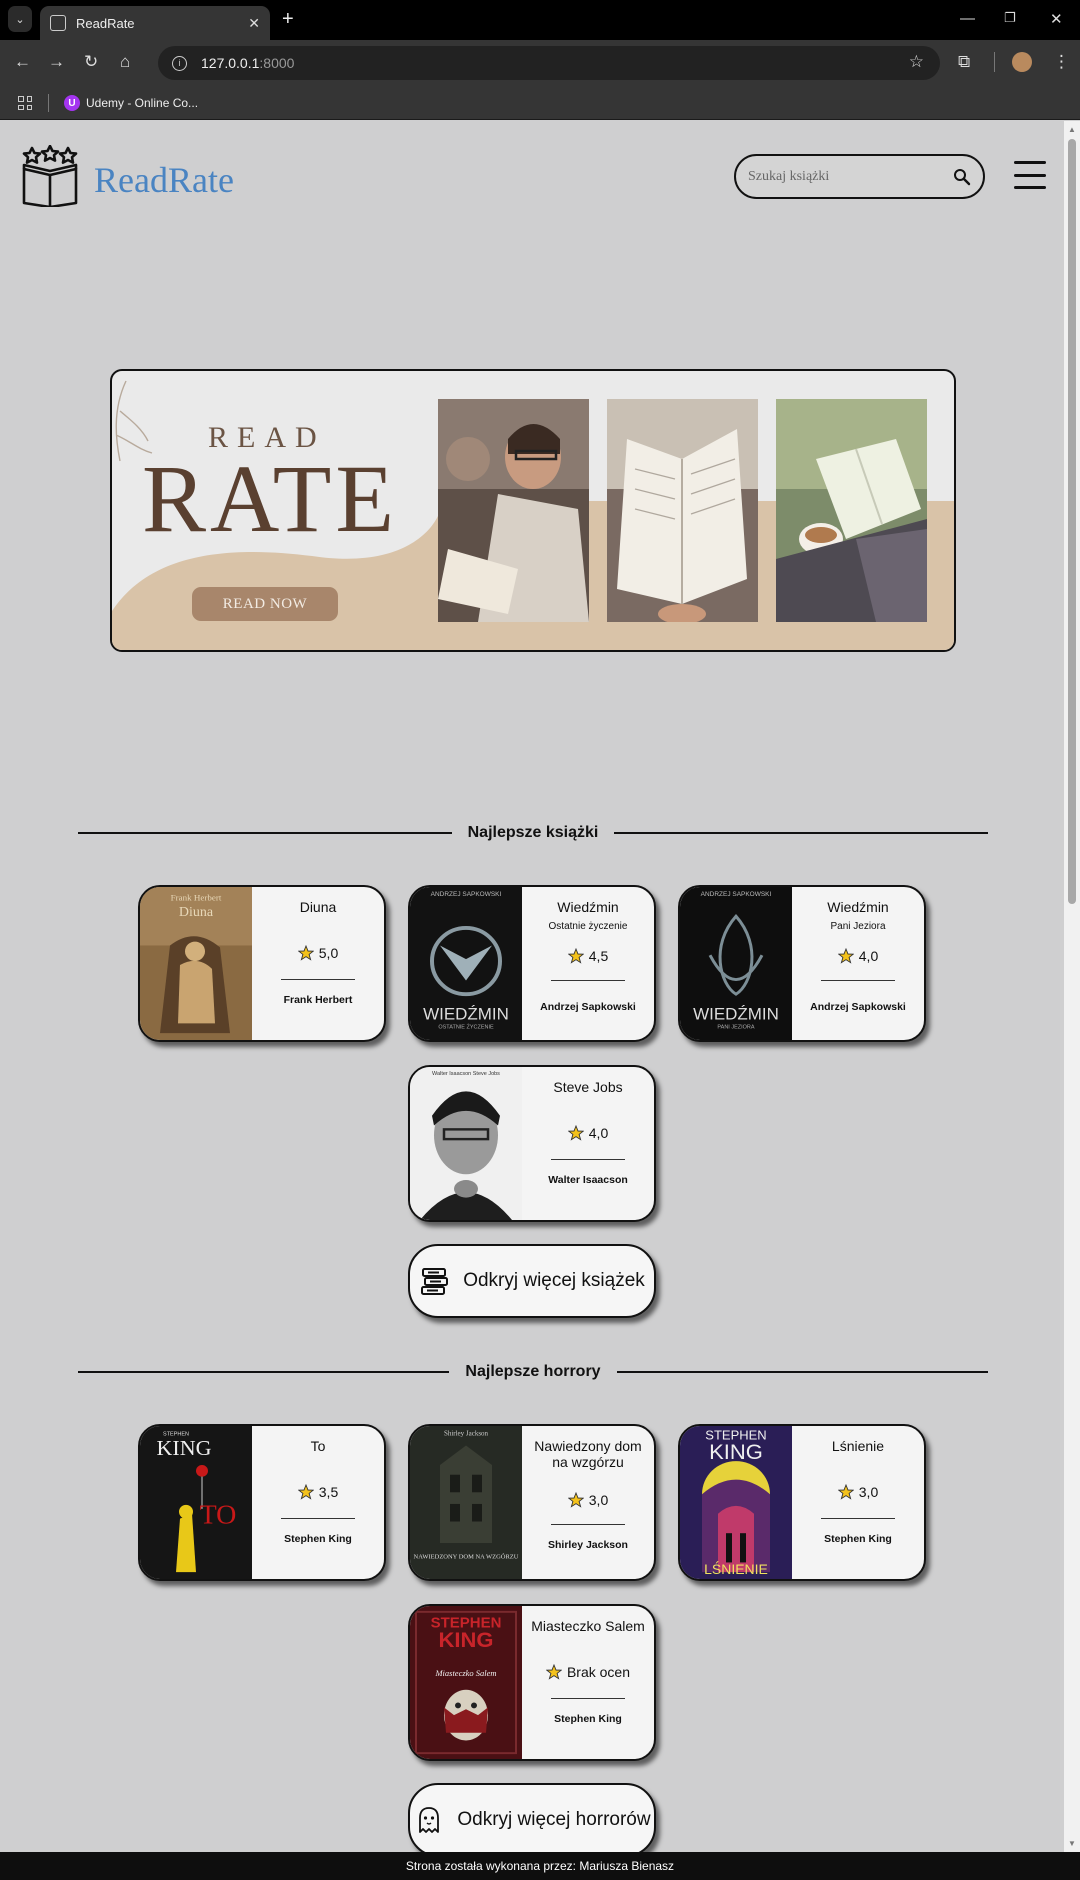  Describe the element at coordinates (20, 19) in the screenshot. I see `tab-search-icon: ⌄` at that location.